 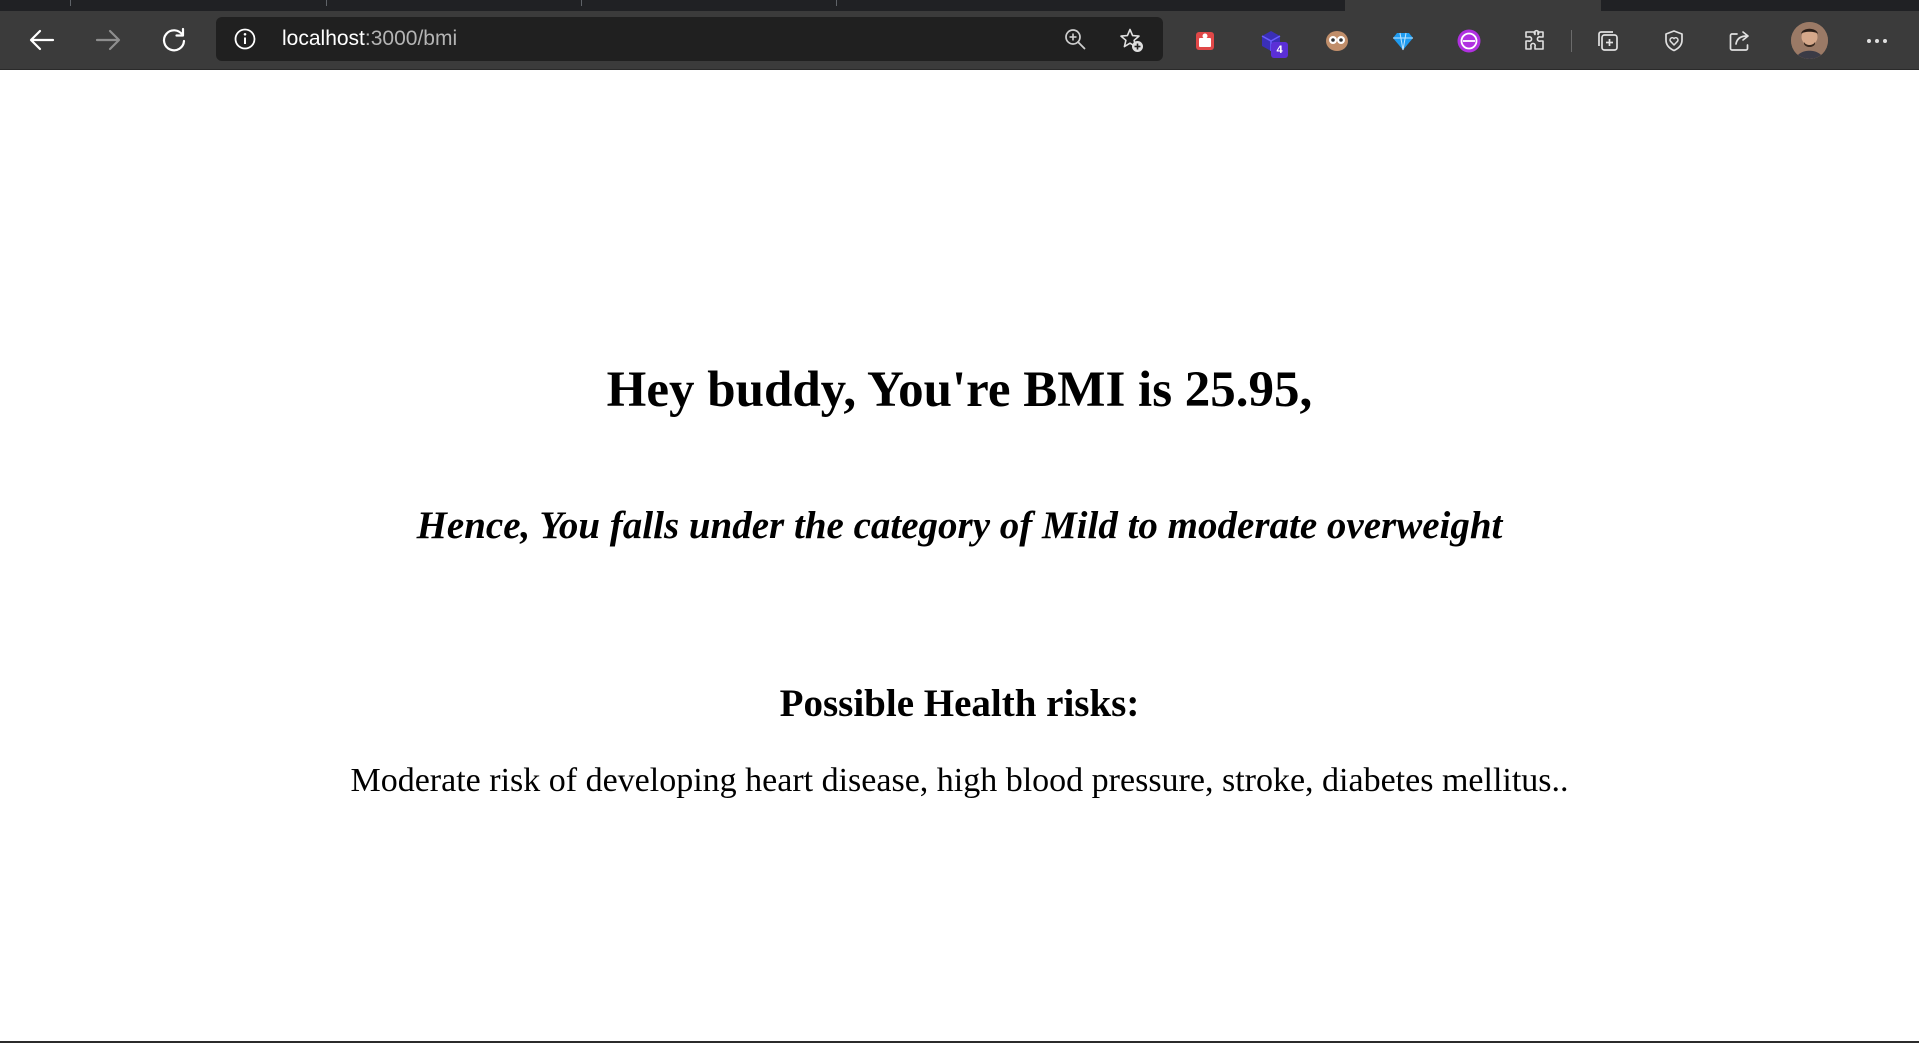 What do you see at coordinates (1571, 41) in the screenshot?
I see `toolbar-divider` at bounding box center [1571, 41].